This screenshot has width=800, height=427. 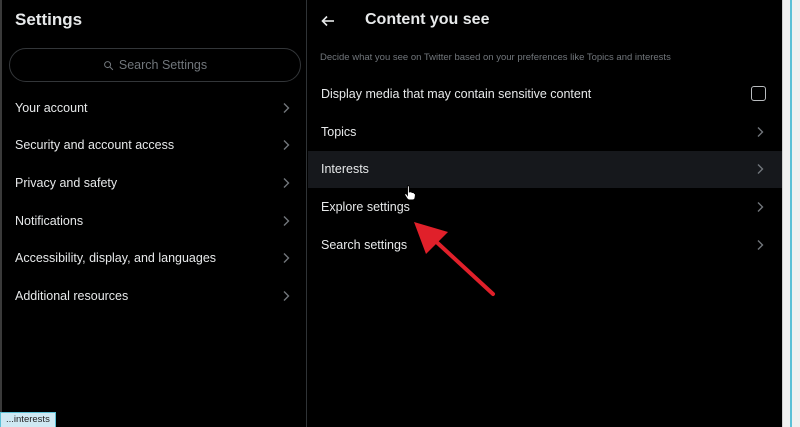 I want to click on sidebar-item-label: Additional resources, so click(x=72, y=295).